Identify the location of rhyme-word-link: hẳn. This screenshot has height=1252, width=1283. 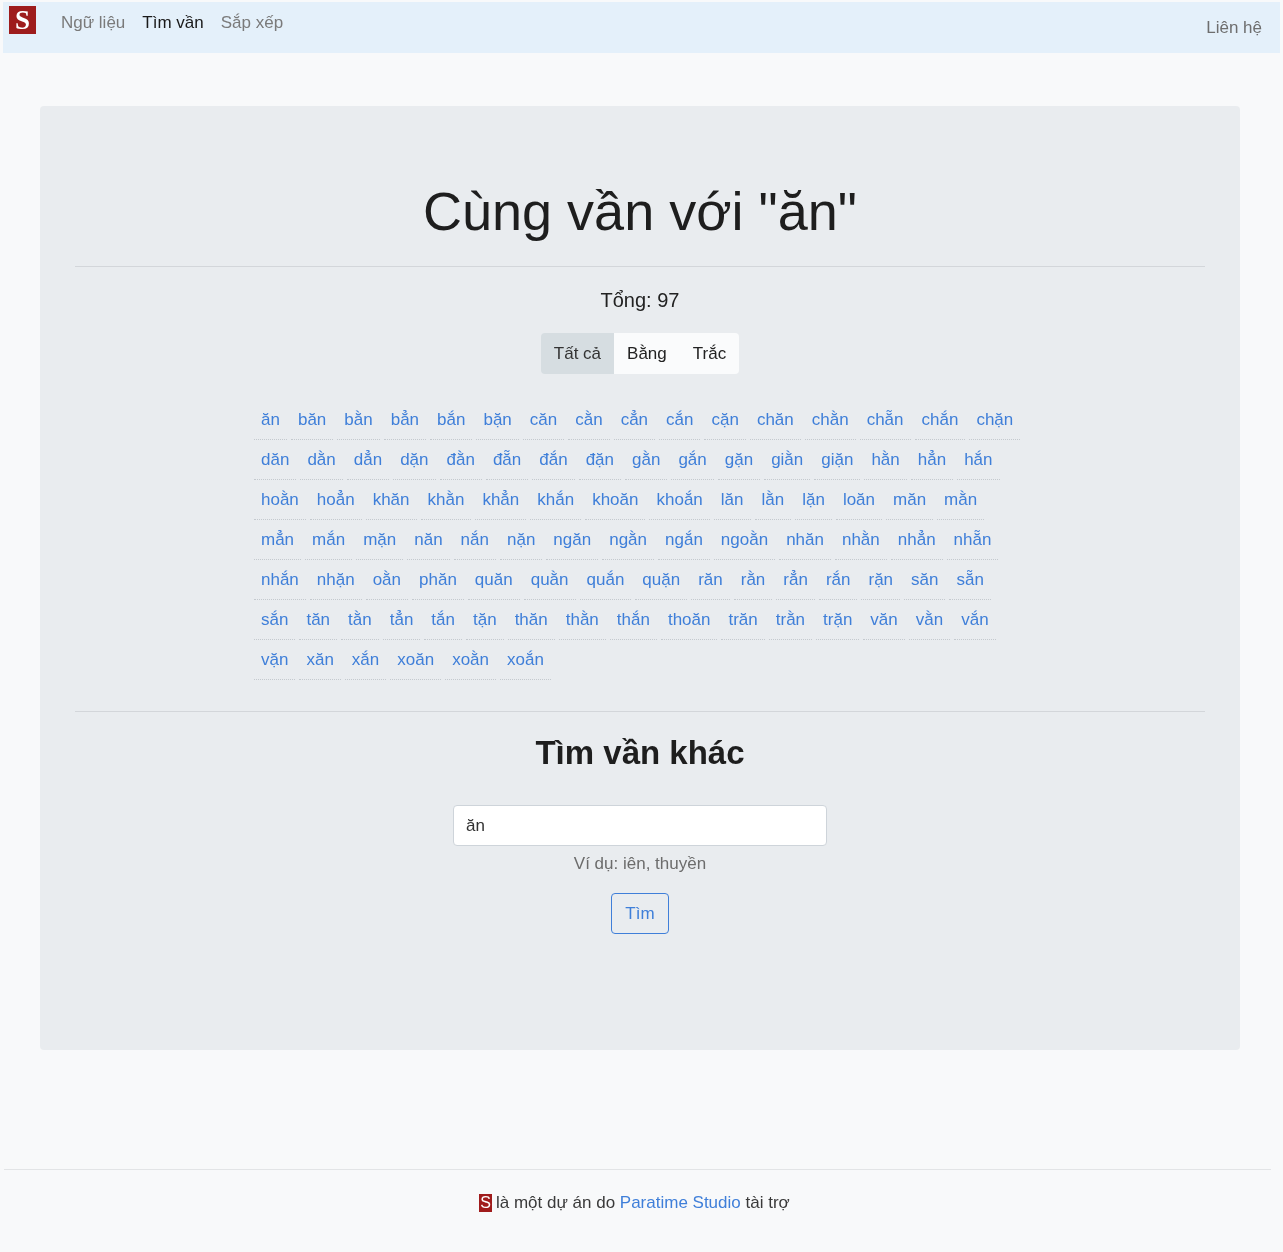
(932, 461).